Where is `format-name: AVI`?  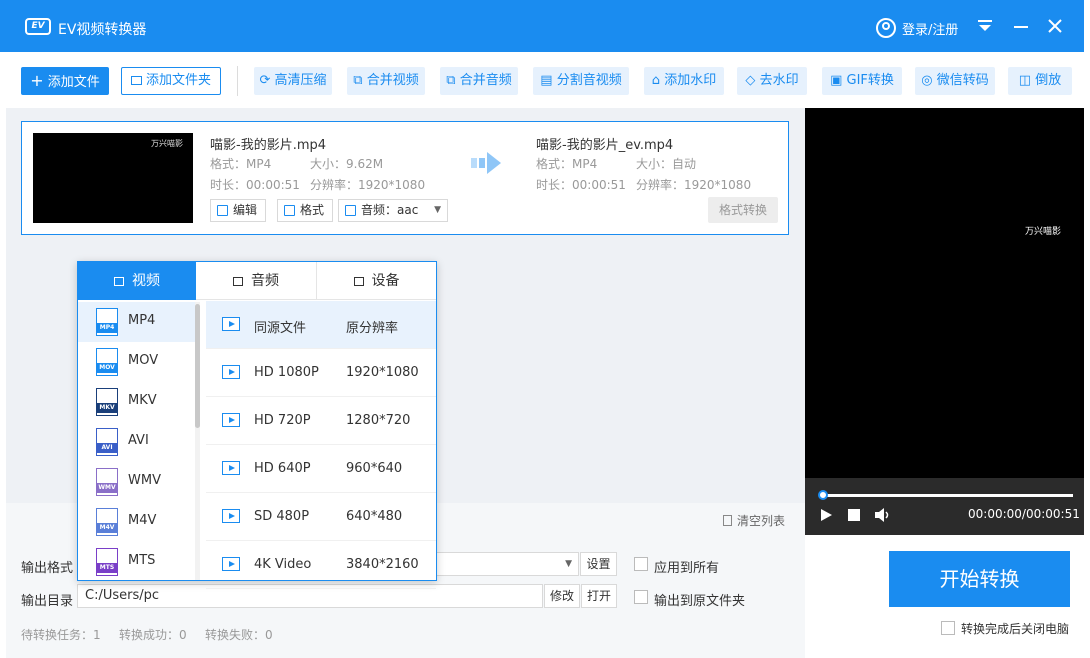 format-name: AVI is located at coordinates (138, 440).